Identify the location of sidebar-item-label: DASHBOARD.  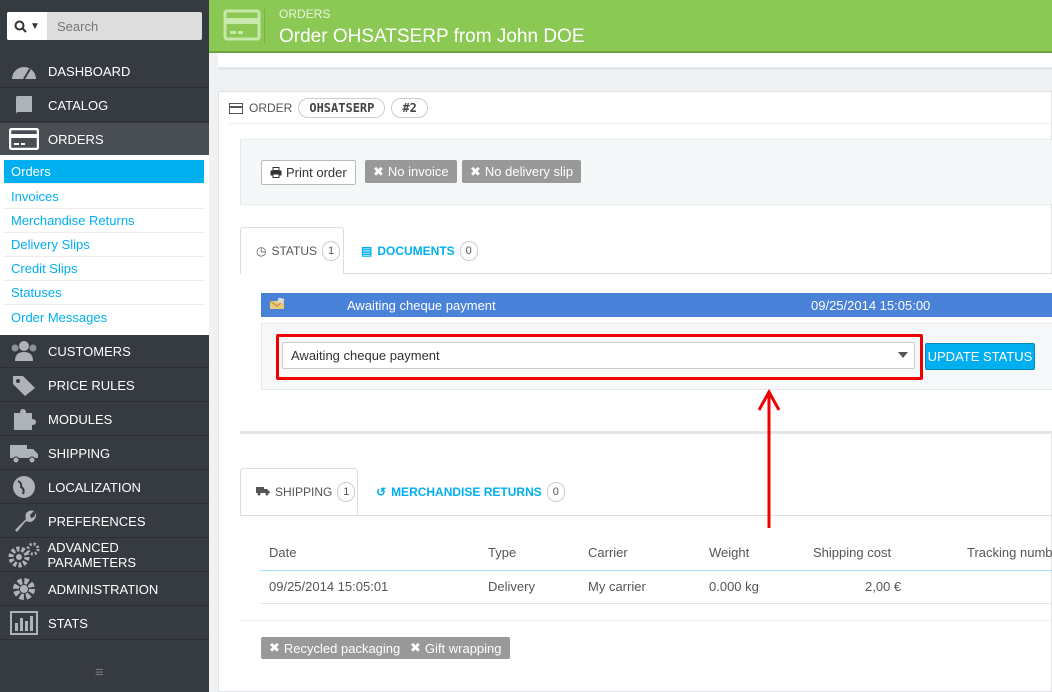
(89, 71).